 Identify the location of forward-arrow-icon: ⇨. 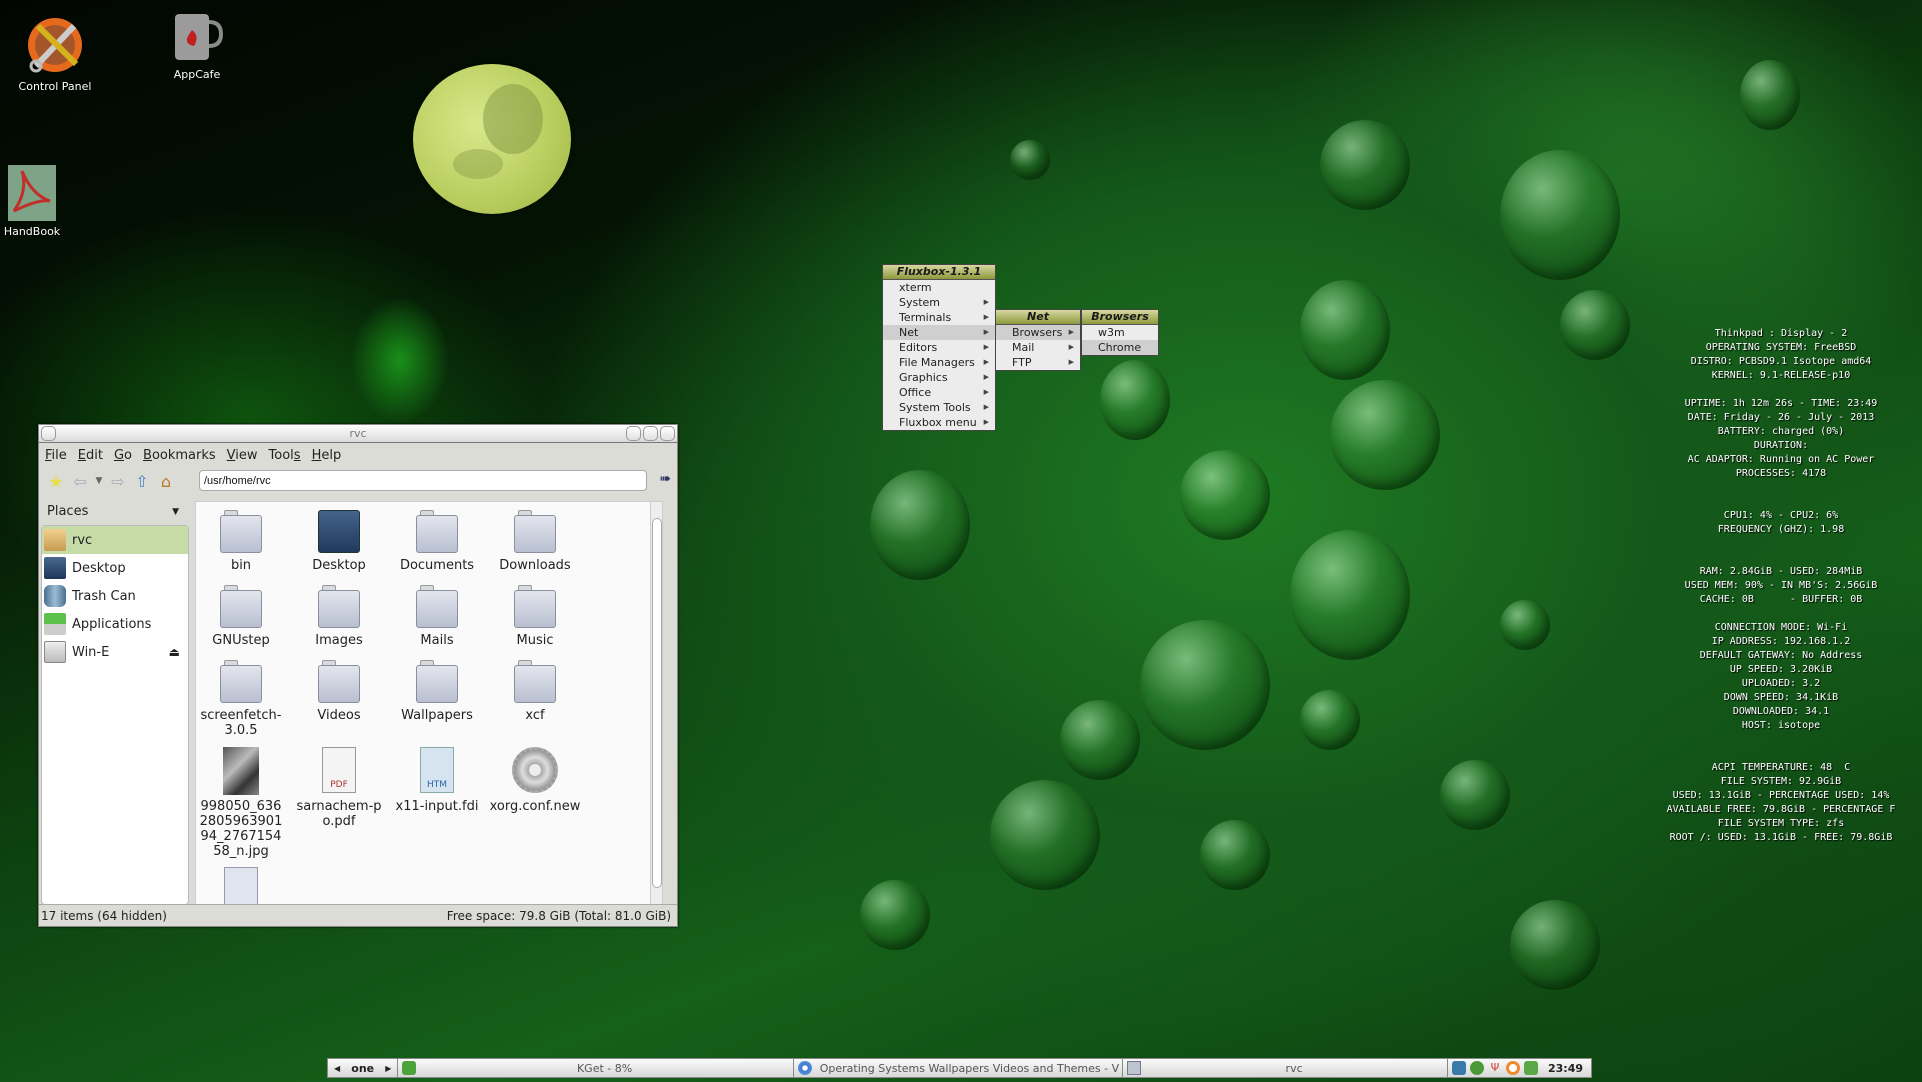
(118, 481).